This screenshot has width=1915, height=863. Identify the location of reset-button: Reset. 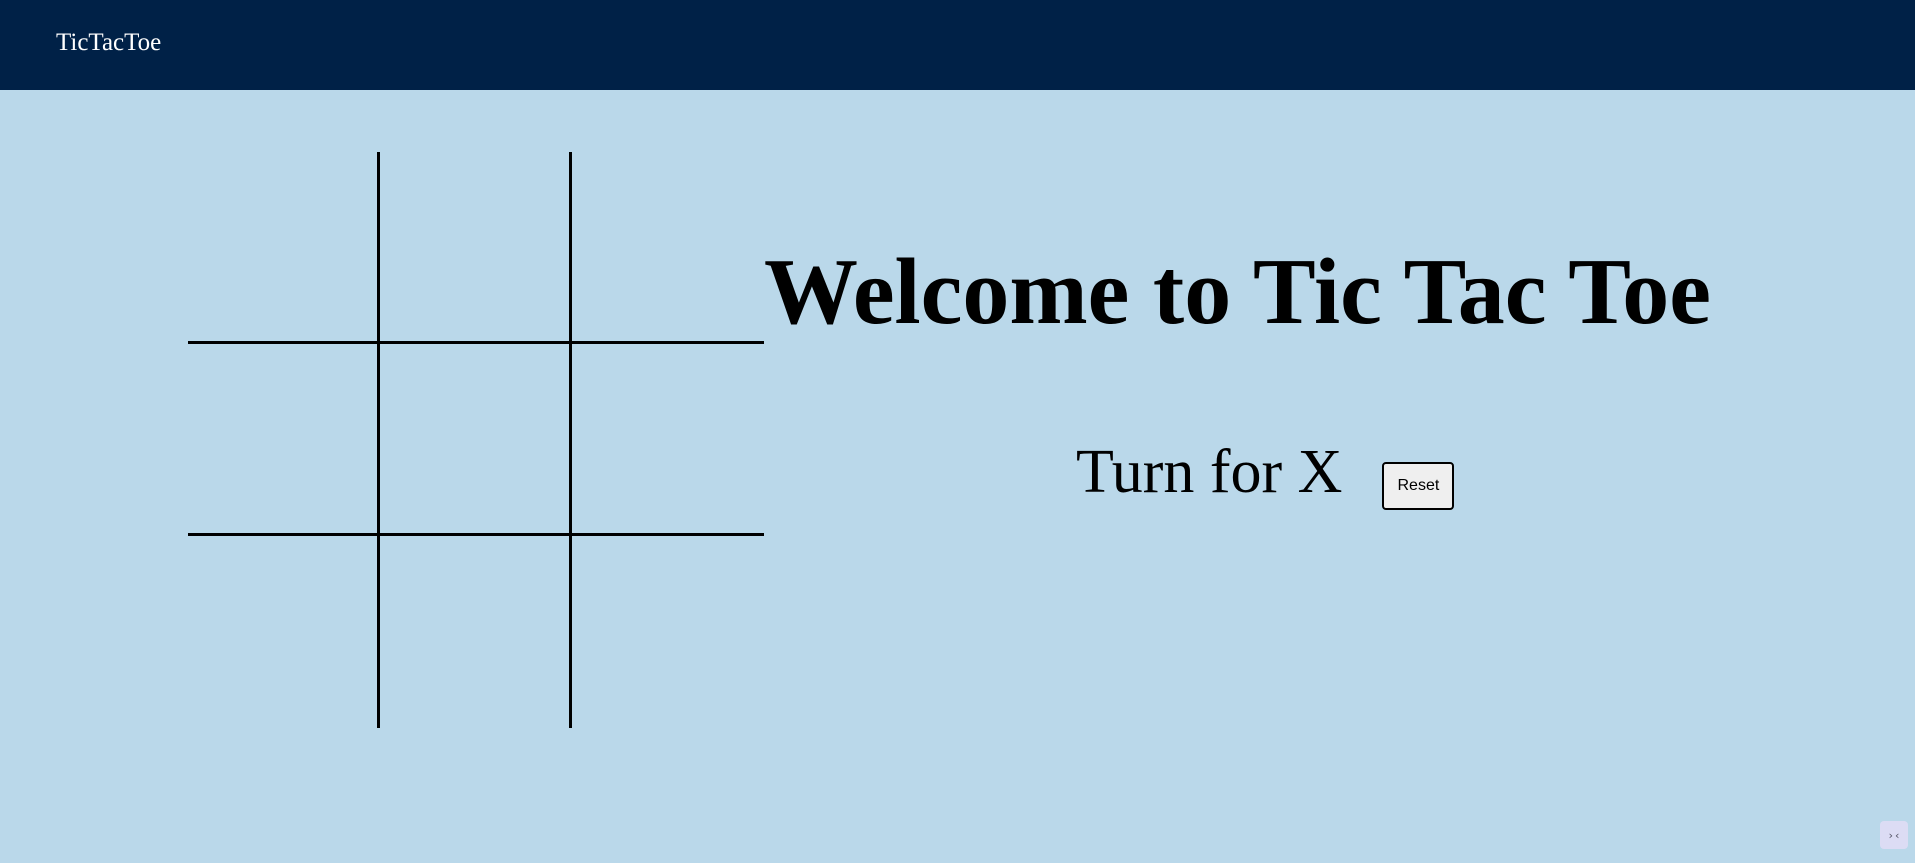
(1418, 486).